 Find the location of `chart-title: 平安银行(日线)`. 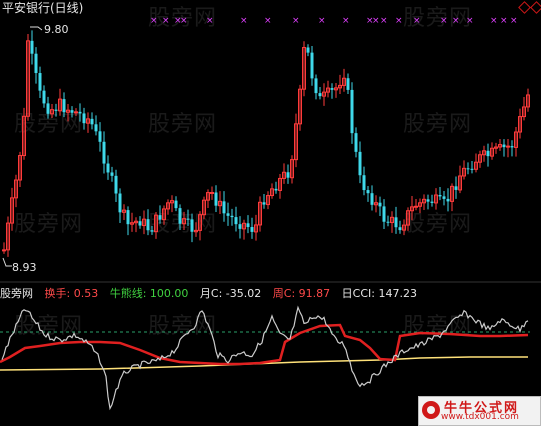

chart-title: 平安银行(日线) is located at coordinates (43, 8).